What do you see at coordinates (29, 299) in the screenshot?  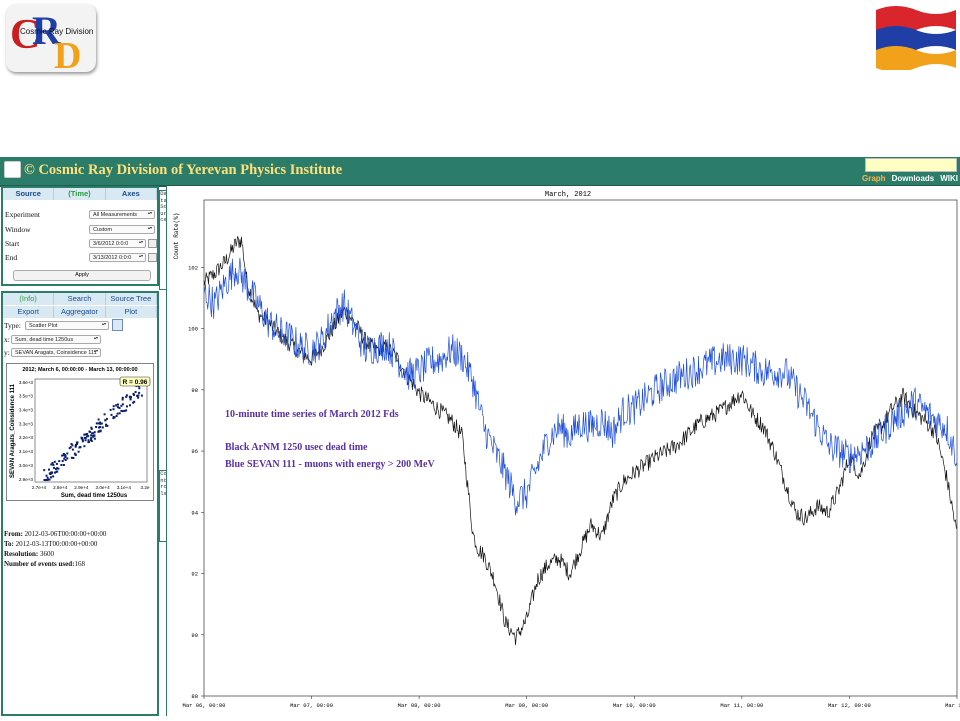 I see `tab-info: (Info)` at bounding box center [29, 299].